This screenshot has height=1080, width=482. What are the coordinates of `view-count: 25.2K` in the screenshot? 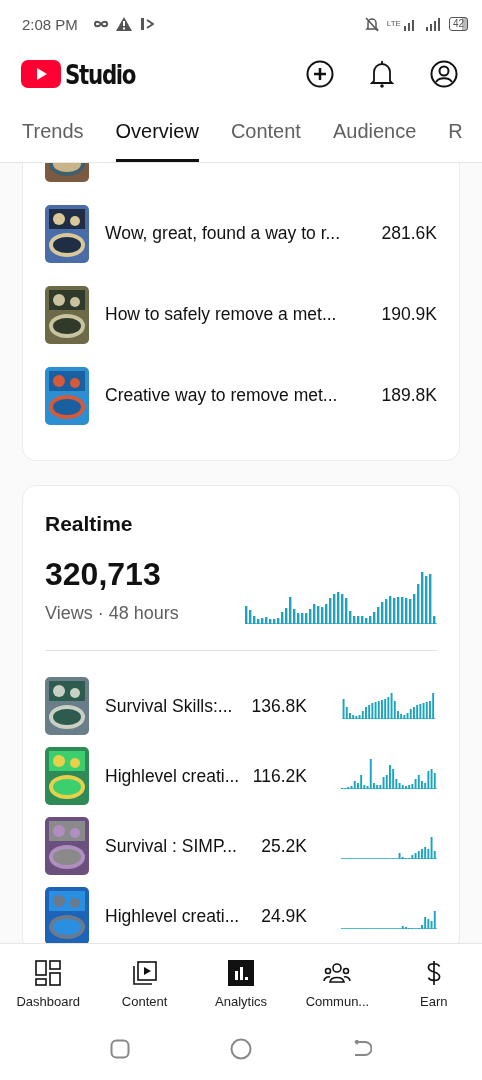 It's located at (283, 846).